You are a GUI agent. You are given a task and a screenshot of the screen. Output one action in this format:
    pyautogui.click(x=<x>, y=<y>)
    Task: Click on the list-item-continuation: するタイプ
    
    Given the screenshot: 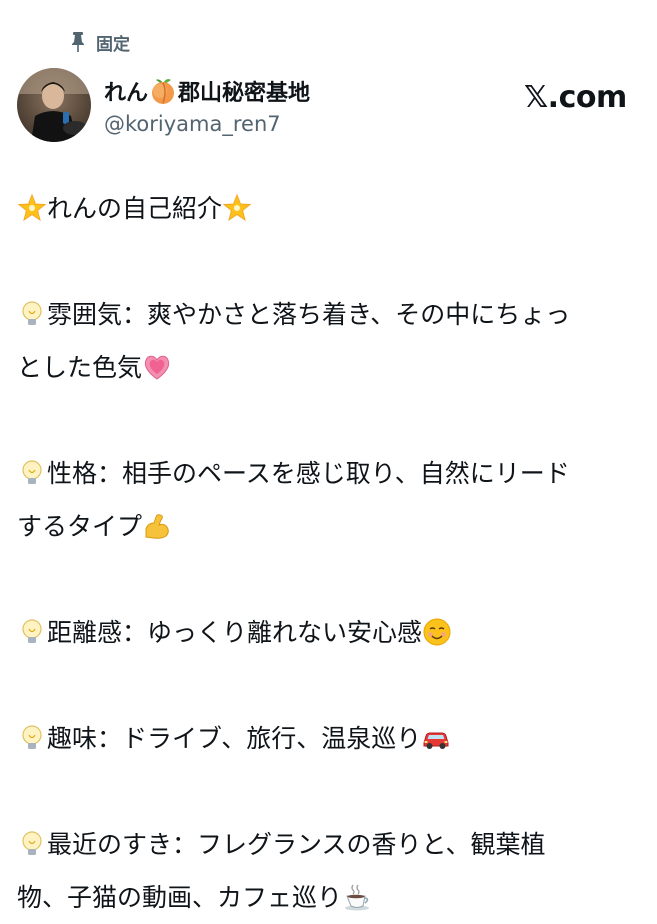 What is the action you would take?
    pyautogui.click(x=327, y=526)
    